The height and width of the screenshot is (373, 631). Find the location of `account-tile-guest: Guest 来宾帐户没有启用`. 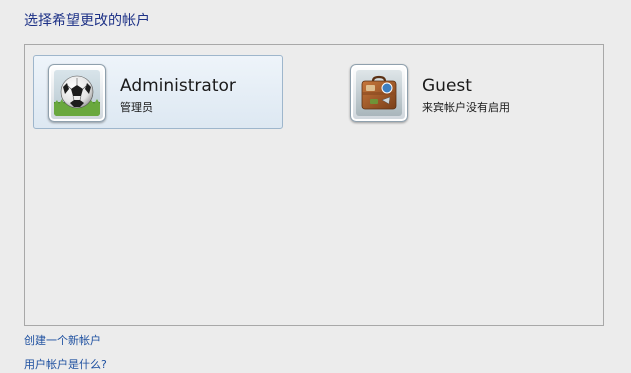

account-tile-guest: Guest 来宾帐户没有启用 is located at coordinates (460, 92).